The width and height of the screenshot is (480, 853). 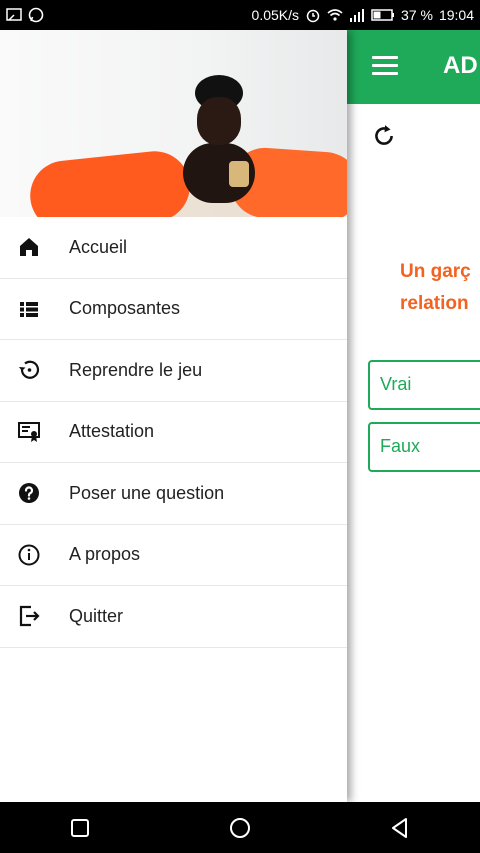 What do you see at coordinates (173, 248) in the screenshot?
I see `menu-item-accueil: Accueil` at bounding box center [173, 248].